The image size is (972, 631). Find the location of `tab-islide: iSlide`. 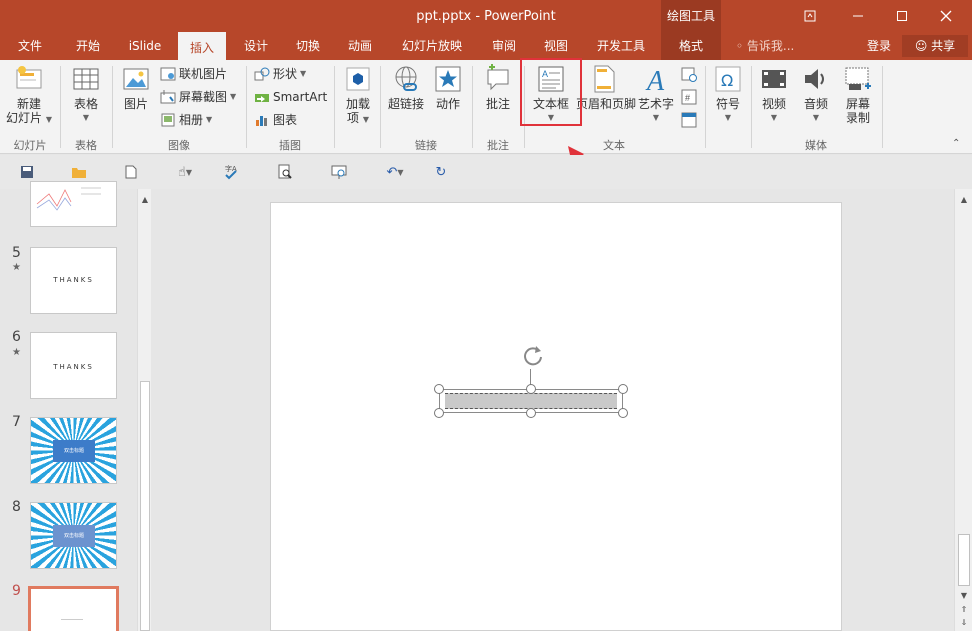

tab-islide: iSlide is located at coordinates (145, 46).